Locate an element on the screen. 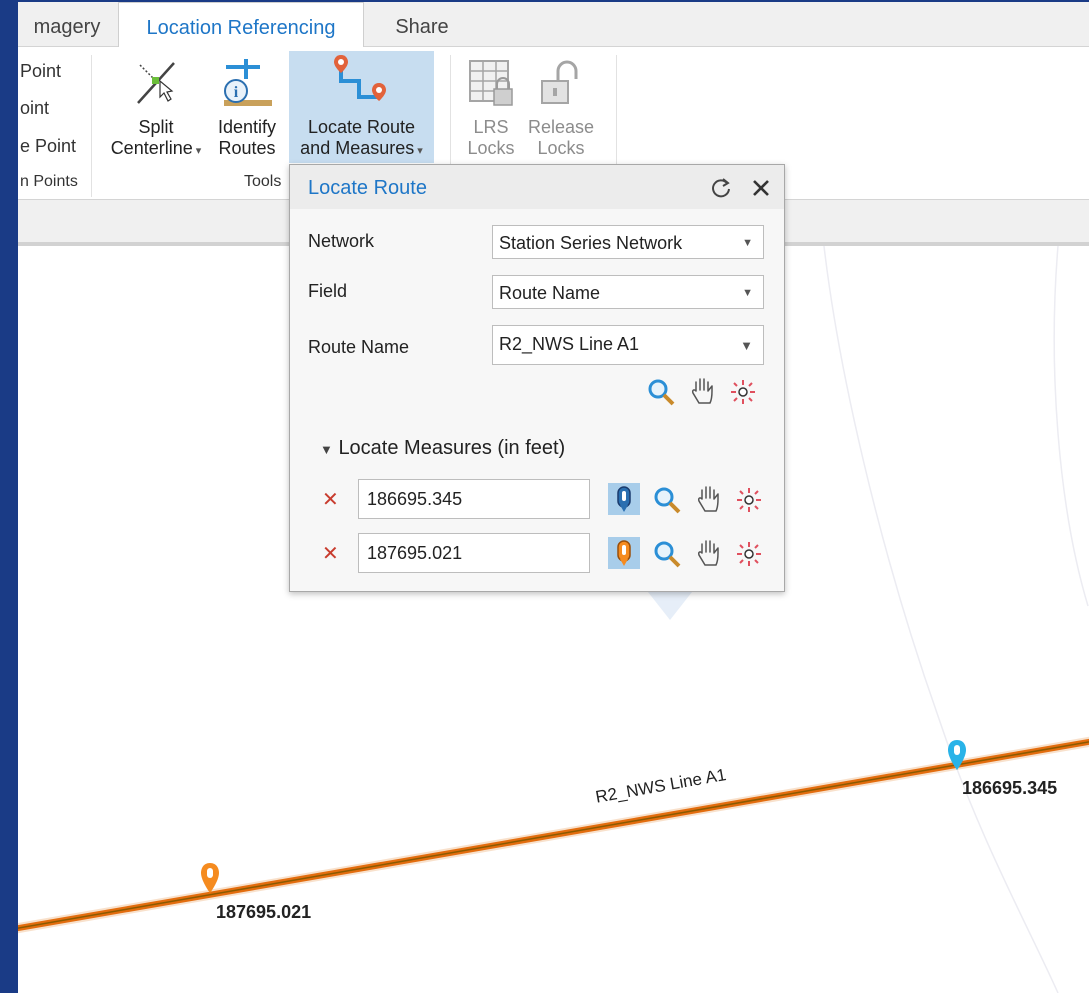 This screenshot has width=1089, height=993. ribbon-item-point-1: Point is located at coordinates (40, 71).